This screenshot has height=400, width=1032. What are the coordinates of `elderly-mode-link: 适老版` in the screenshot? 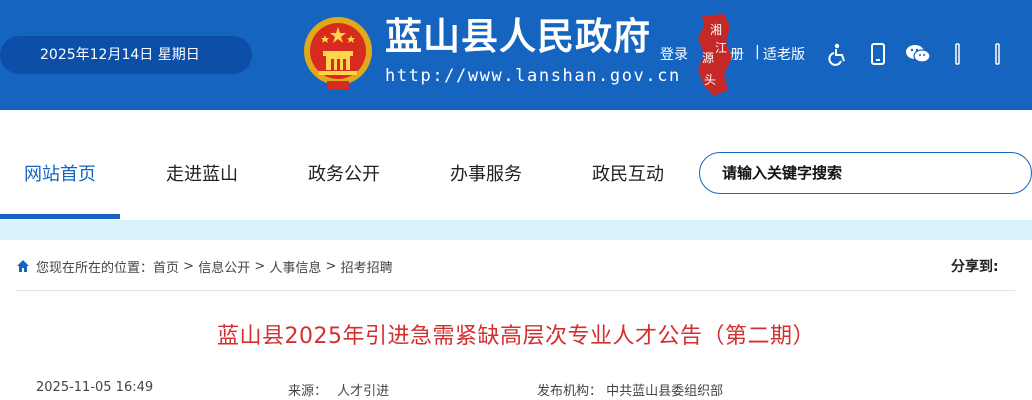 It's located at (784, 54).